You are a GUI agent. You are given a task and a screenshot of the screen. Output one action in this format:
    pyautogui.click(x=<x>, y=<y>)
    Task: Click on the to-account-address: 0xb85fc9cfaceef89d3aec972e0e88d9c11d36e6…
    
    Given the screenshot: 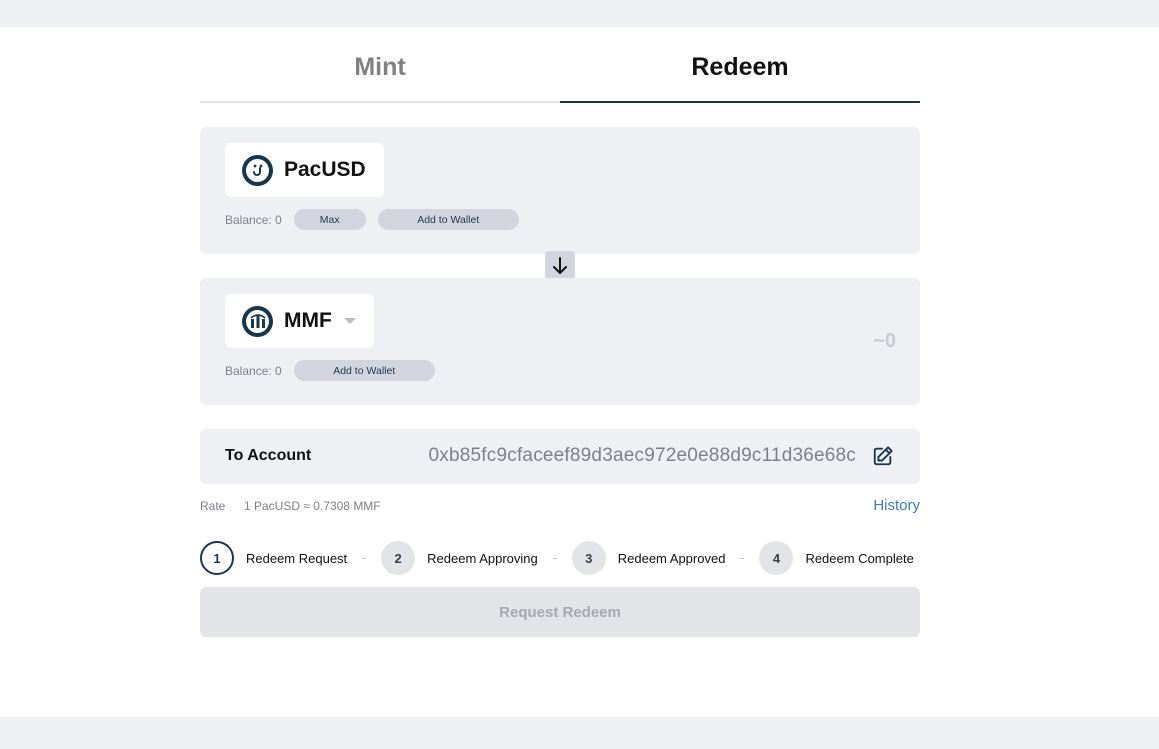 What is the action you would take?
    pyautogui.click(x=642, y=455)
    